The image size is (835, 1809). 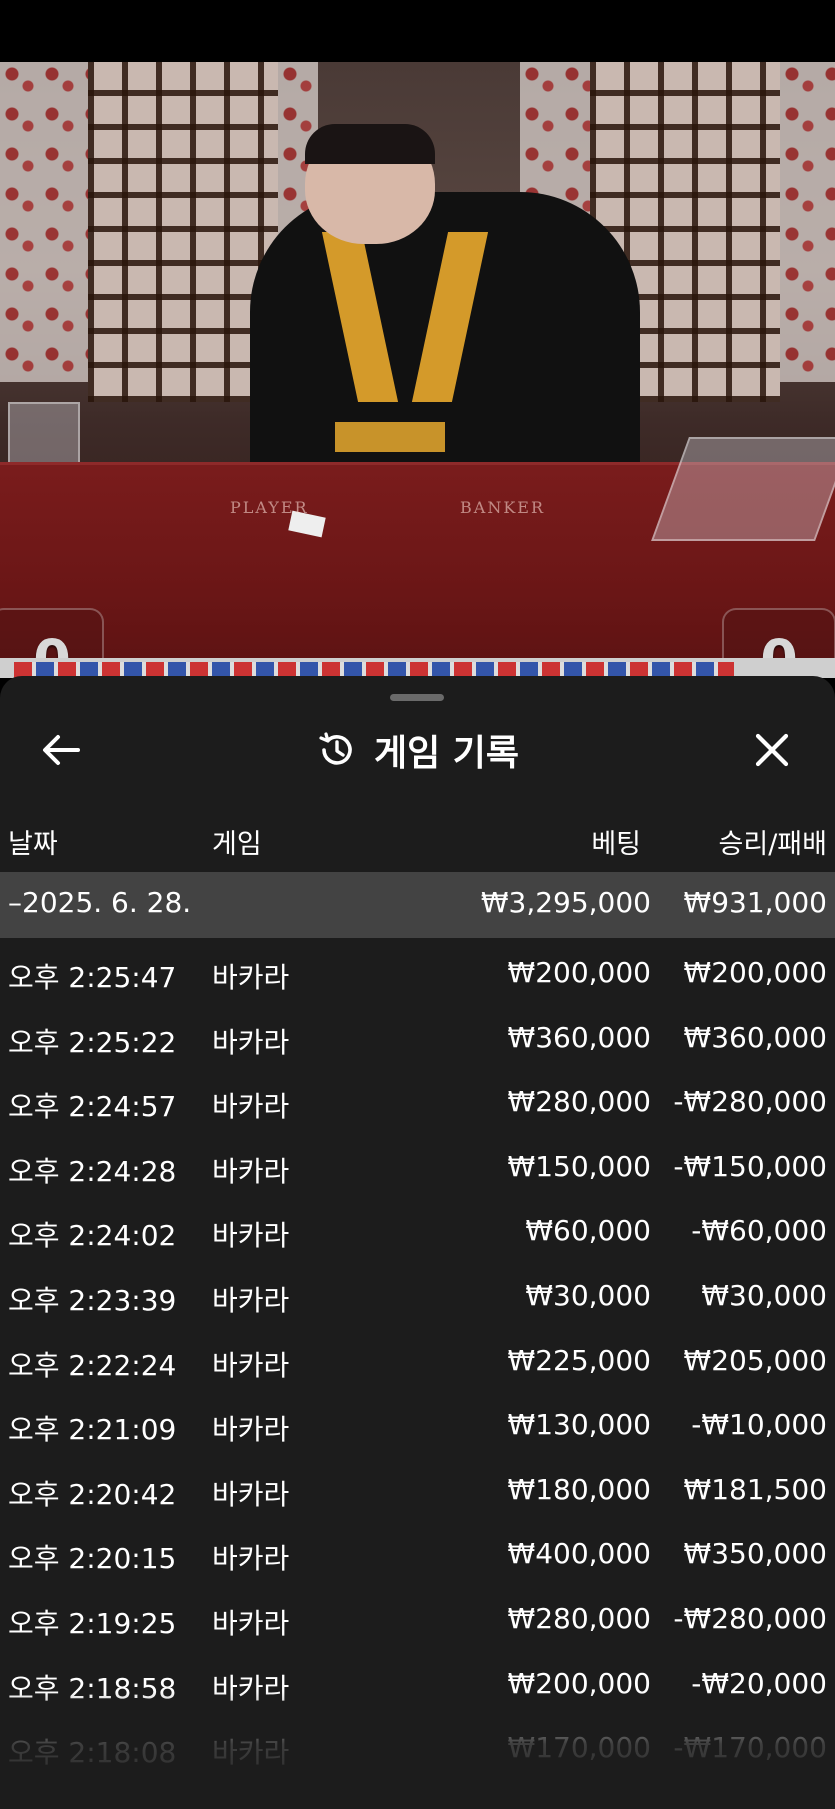 I want to click on row-bet: ₩150,000, so click(x=579, y=1166).